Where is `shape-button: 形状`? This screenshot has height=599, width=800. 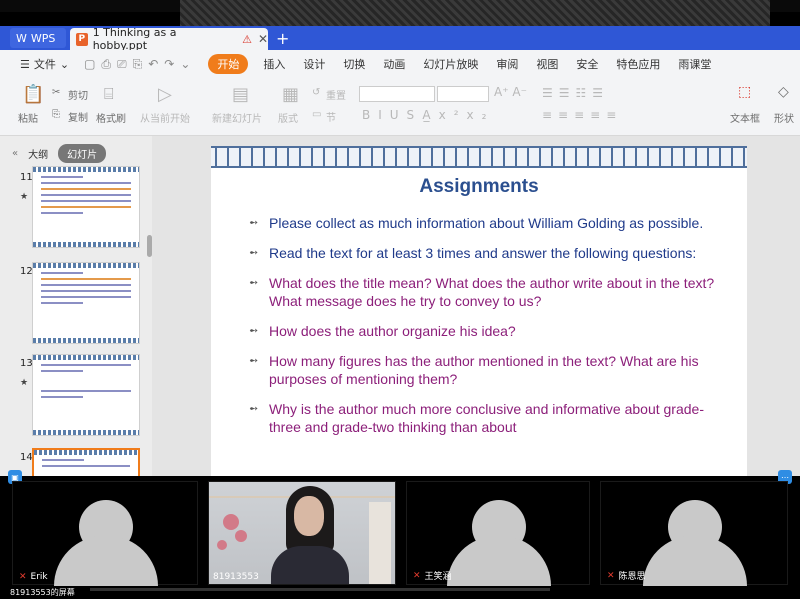
shape-button: 形状 is located at coordinates (784, 117).